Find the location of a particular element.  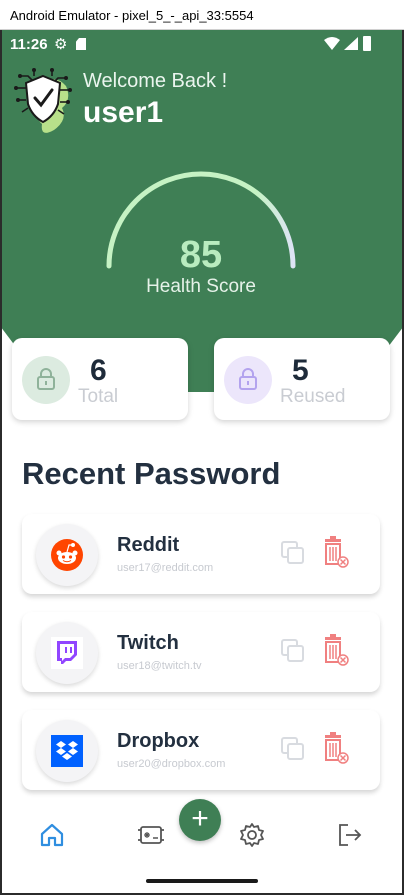

welcome-text: Welcome Back ! is located at coordinates (155, 81).